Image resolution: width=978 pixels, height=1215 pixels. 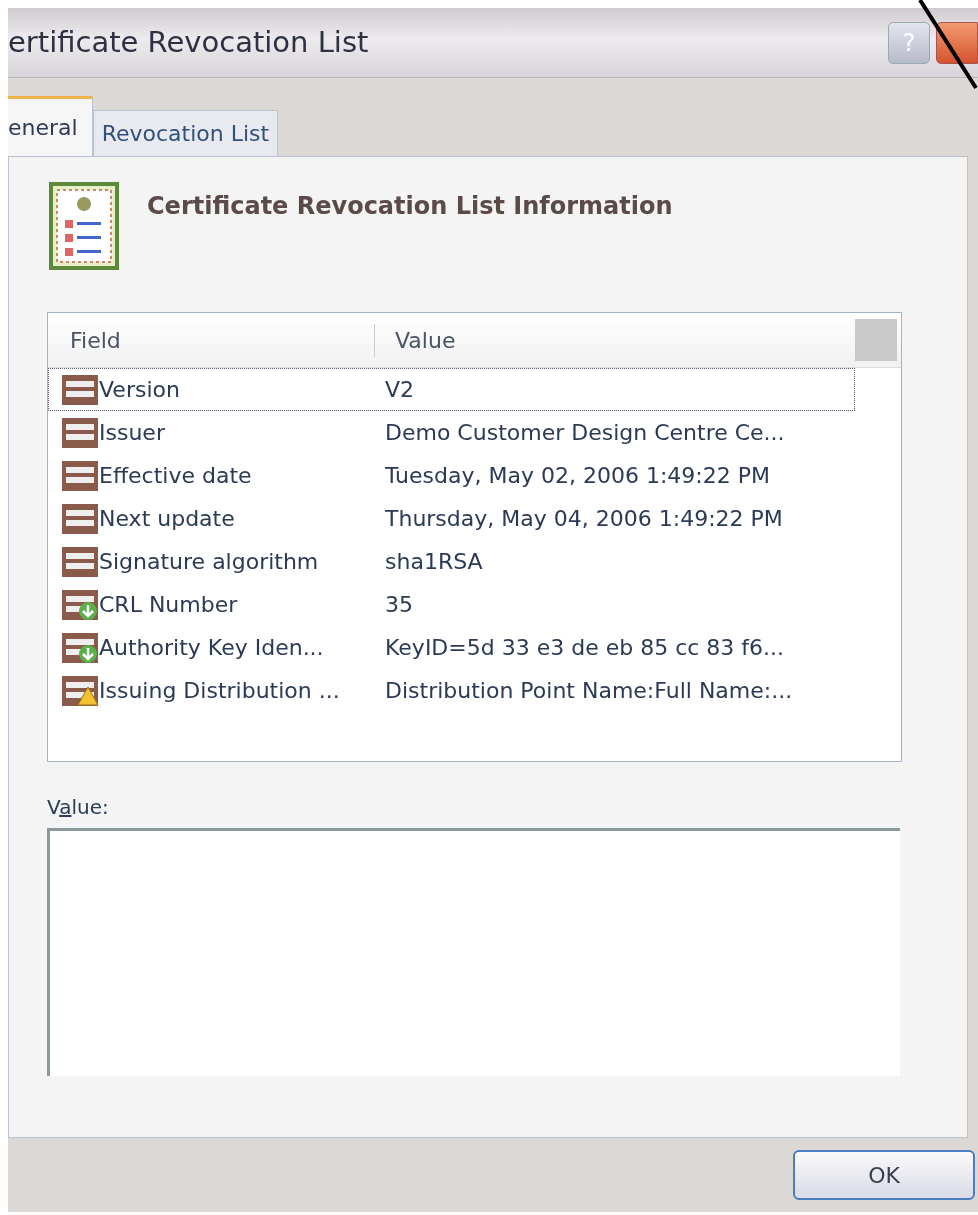 What do you see at coordinates (211, 340) in the screenshot?
I see `column-header: Field` at bounding box center [211, 340].